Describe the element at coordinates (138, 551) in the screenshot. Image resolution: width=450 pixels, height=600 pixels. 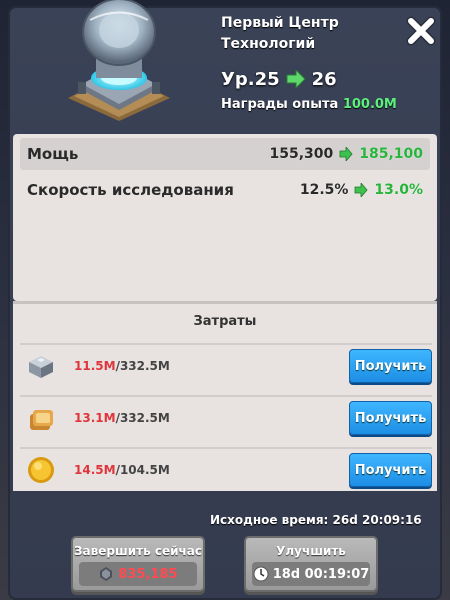
I see `finish-now-label: Завершить сейчас` at that location.